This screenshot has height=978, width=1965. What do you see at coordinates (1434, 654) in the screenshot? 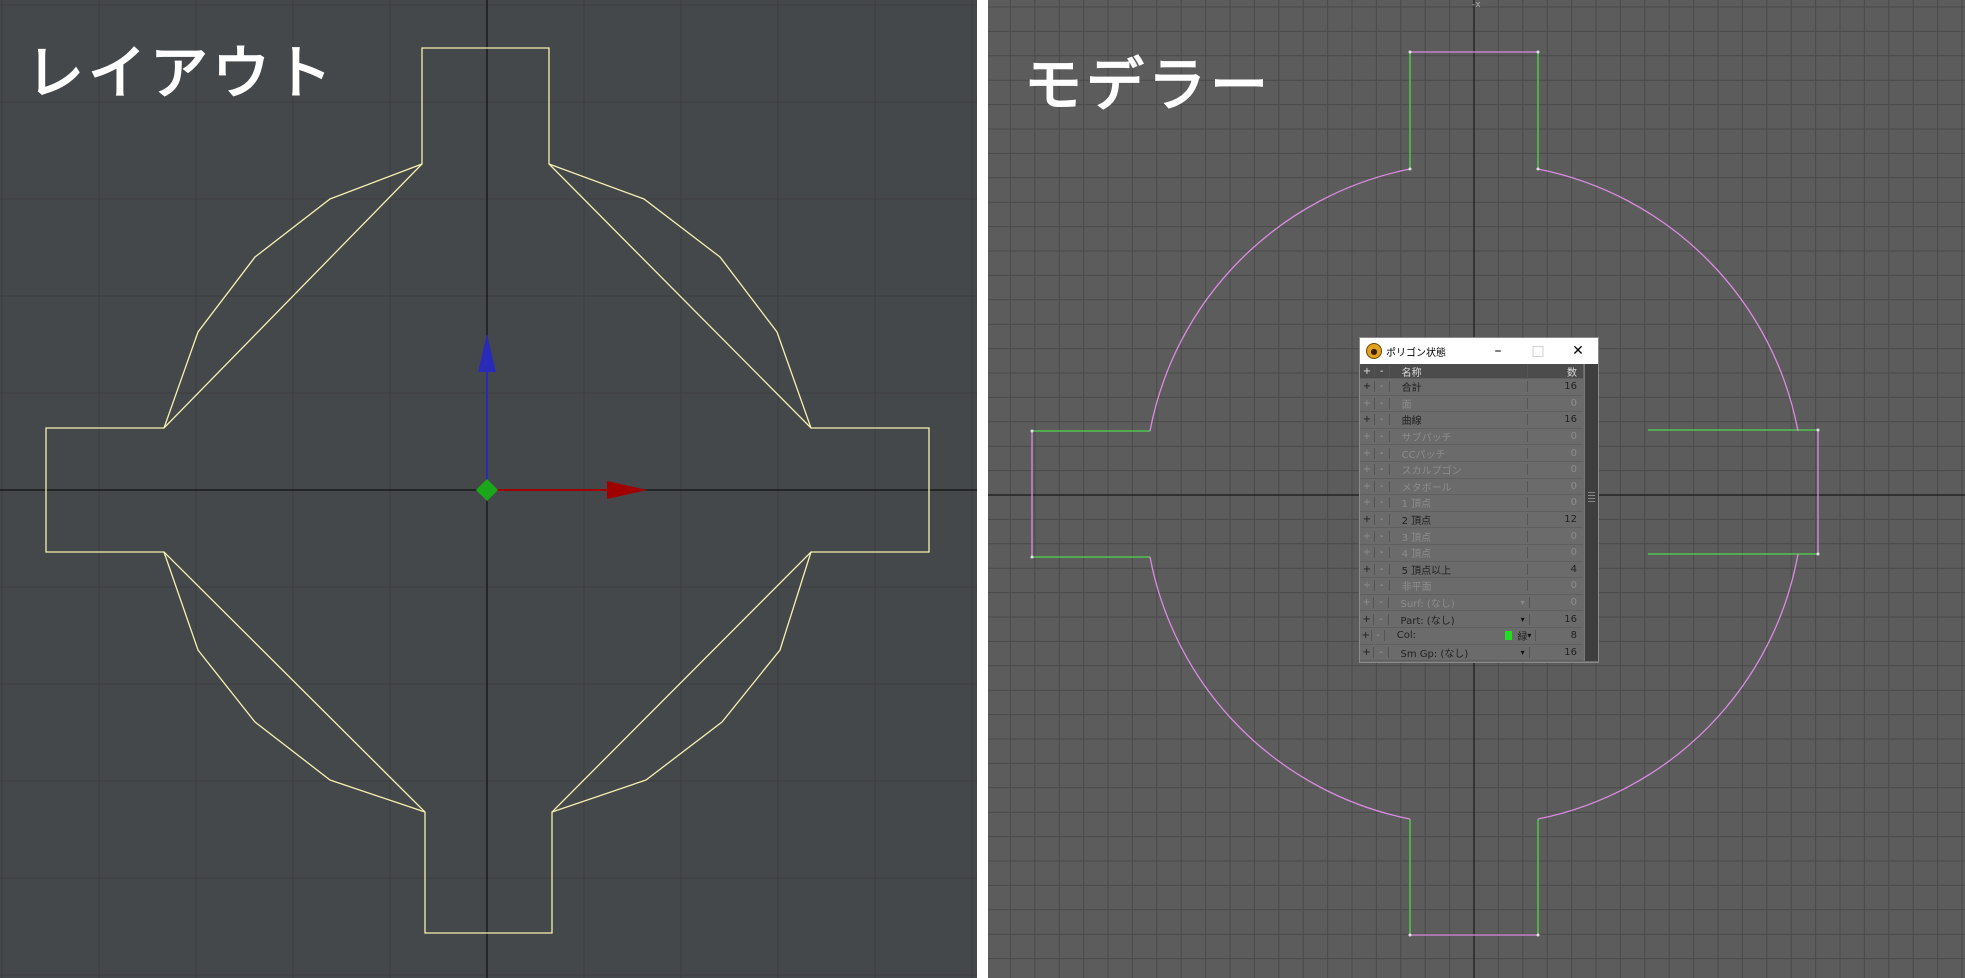
I see `row-name: Sm Gp: (なし)` at bounding box center [1434, 654].